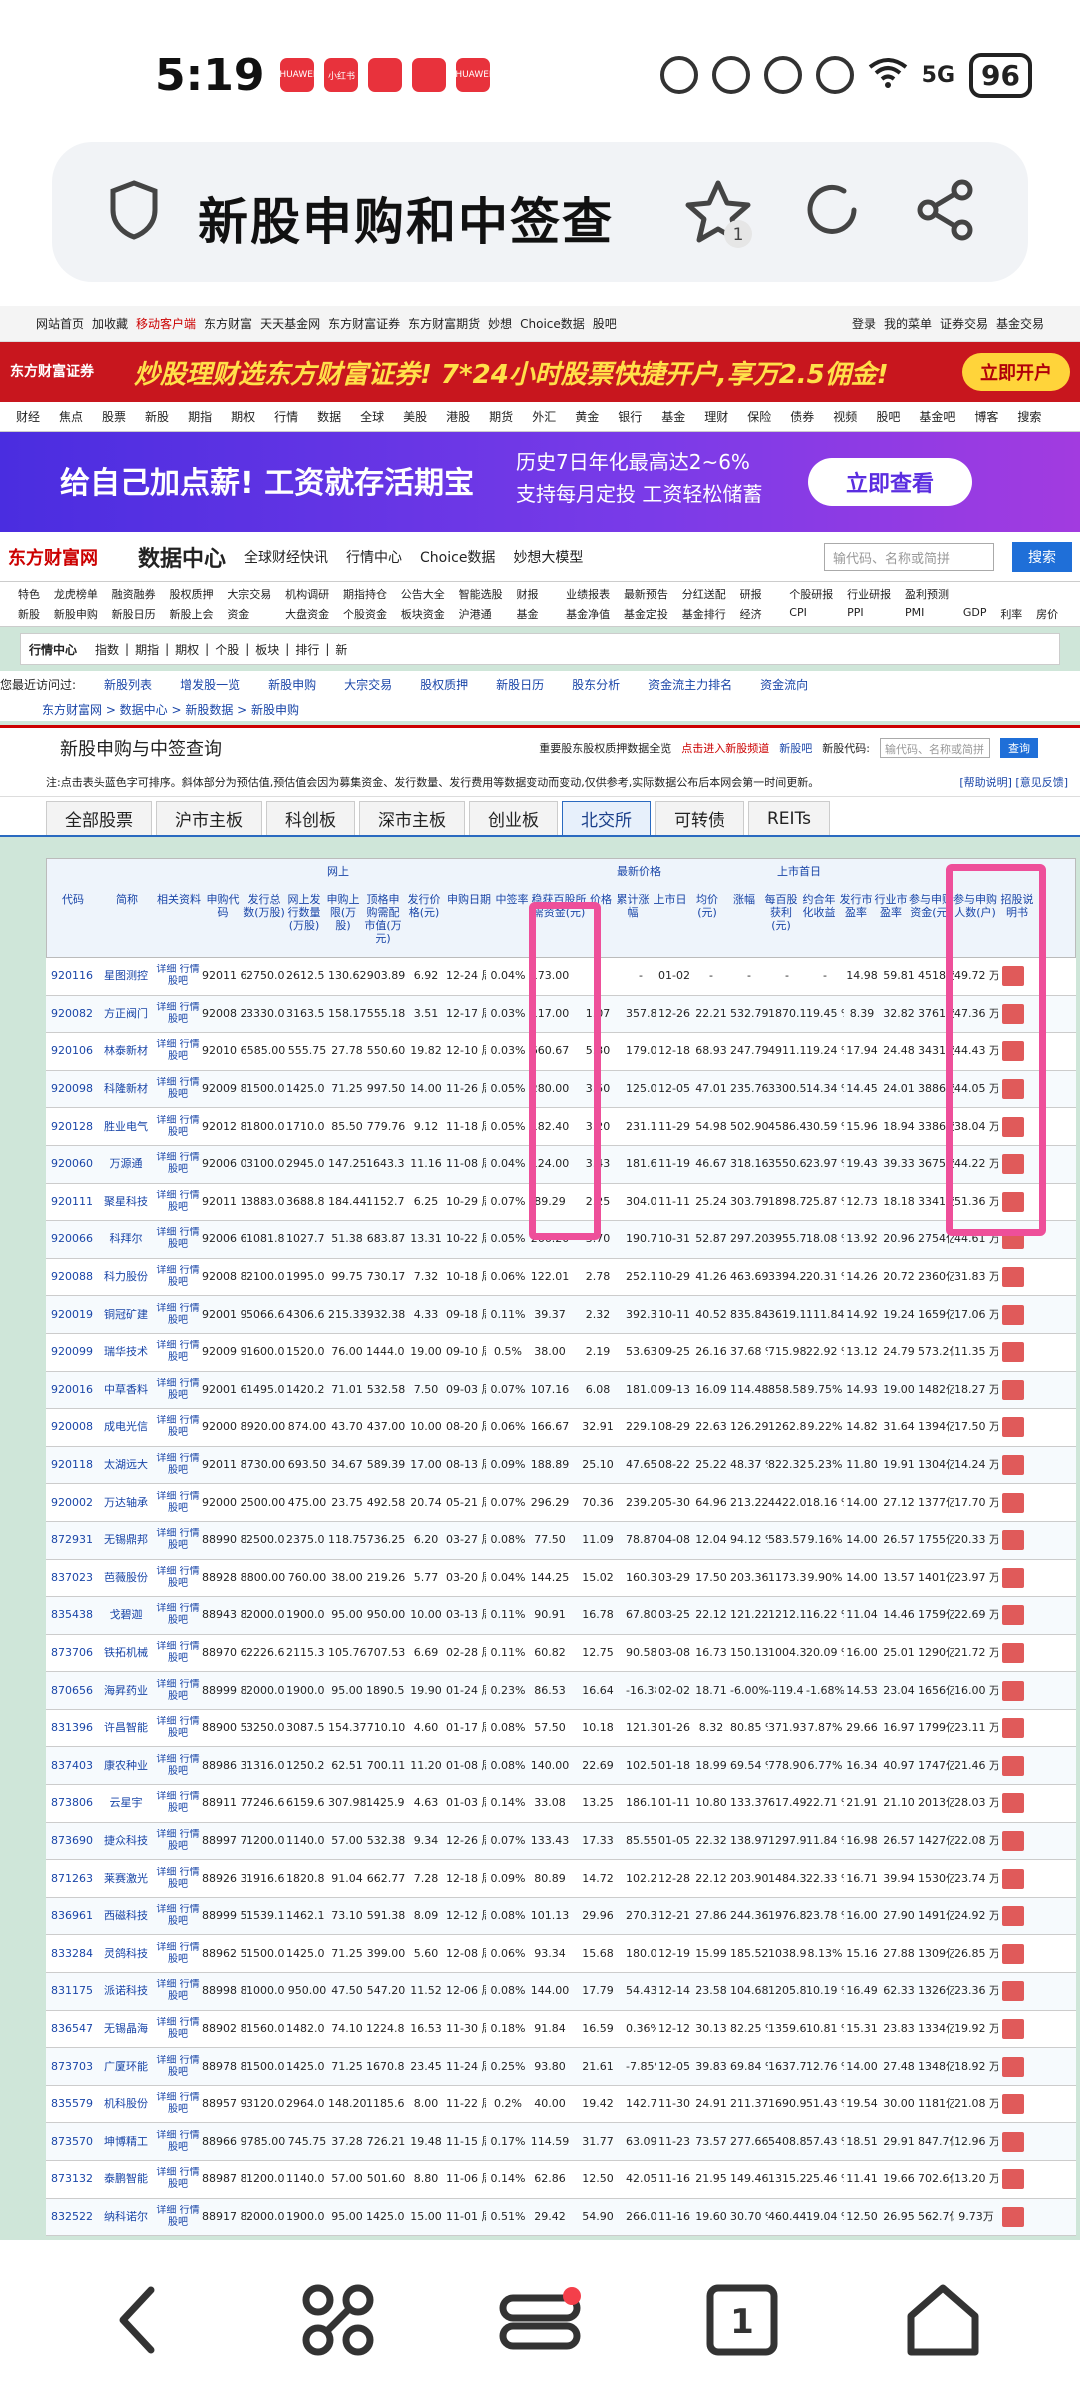  Describe the element at coordinates (540, 2320) in the screenshot. I see `menu-button` at that location.